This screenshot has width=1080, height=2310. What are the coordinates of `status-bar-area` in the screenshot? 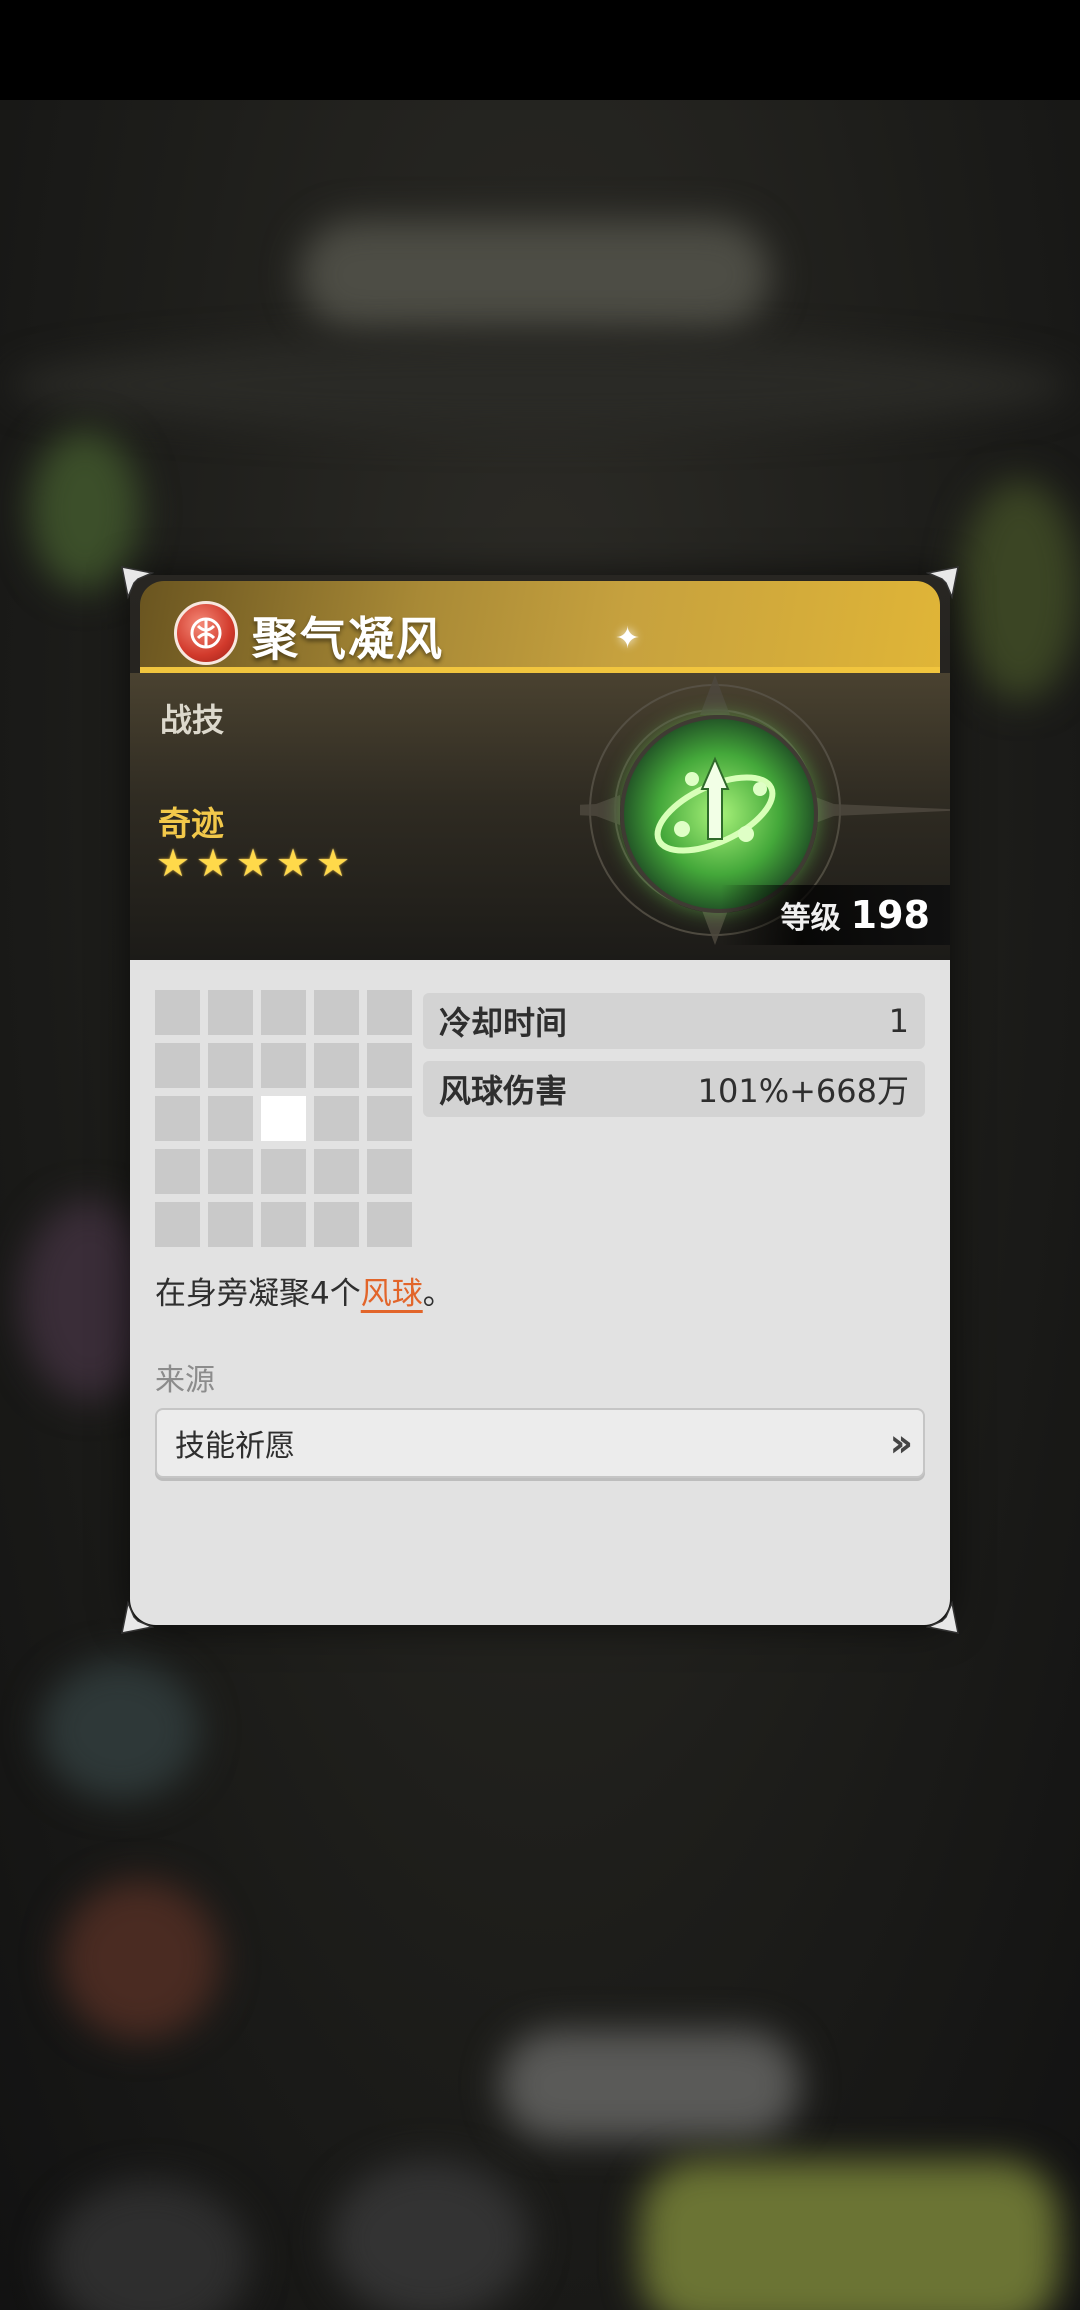 It's located at (540, 50).